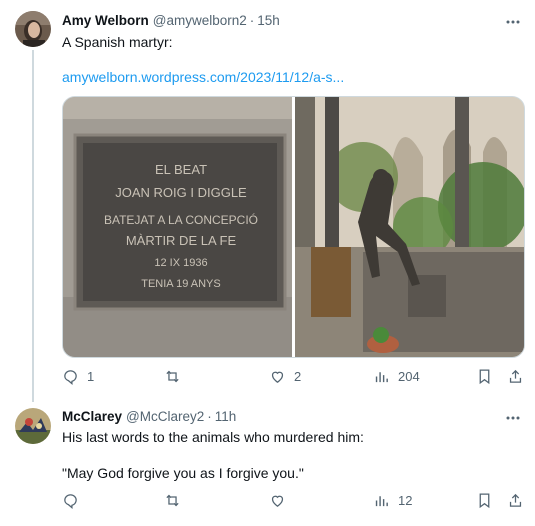  Describe the element at coordinates (180, 263) in the screenshot. I see `plaque-line: 12 IX 1936` at that location.